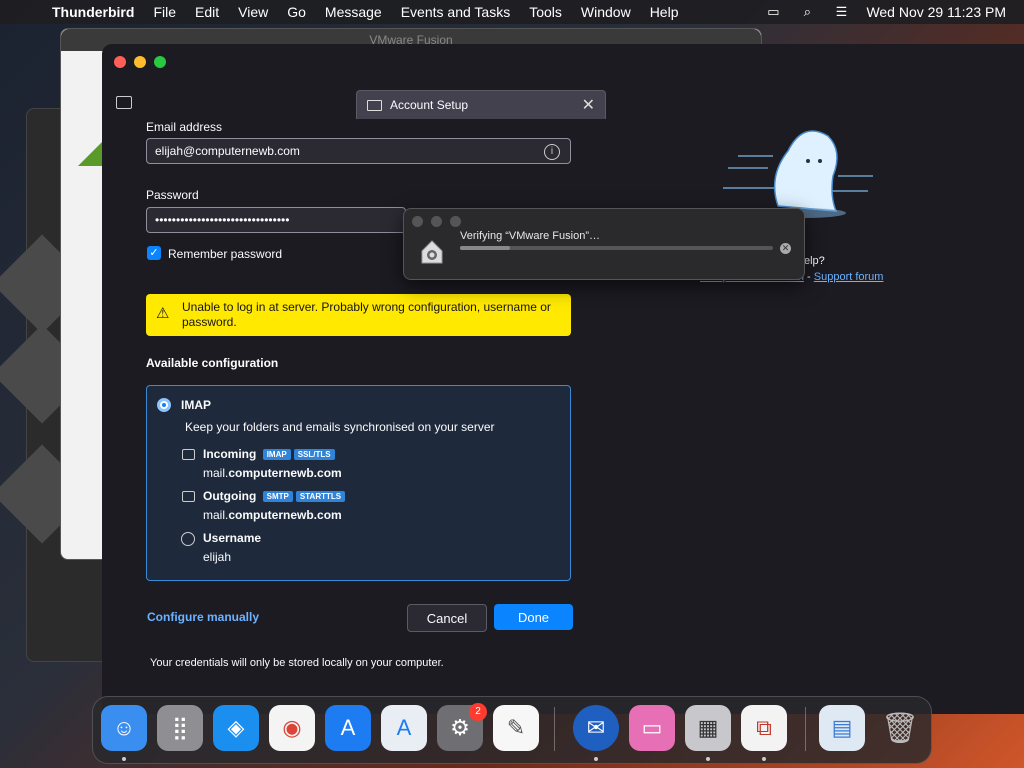 The width and height of the screenshot is (1024, 768). Describe the element at coordinates (596, 728) in the screenshot. I see `thunderbird-icon: ✉` at that location.